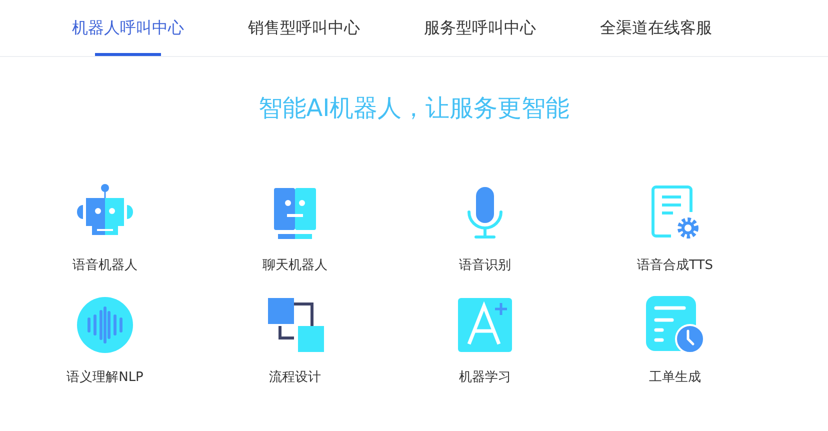 Image resolution: width=828 pixels, height=431 pixels. What do you see at coordinates (295, 265) in the screenshot?
I see `feature-label: 聊天机器人` at bounding box center [295, 265].